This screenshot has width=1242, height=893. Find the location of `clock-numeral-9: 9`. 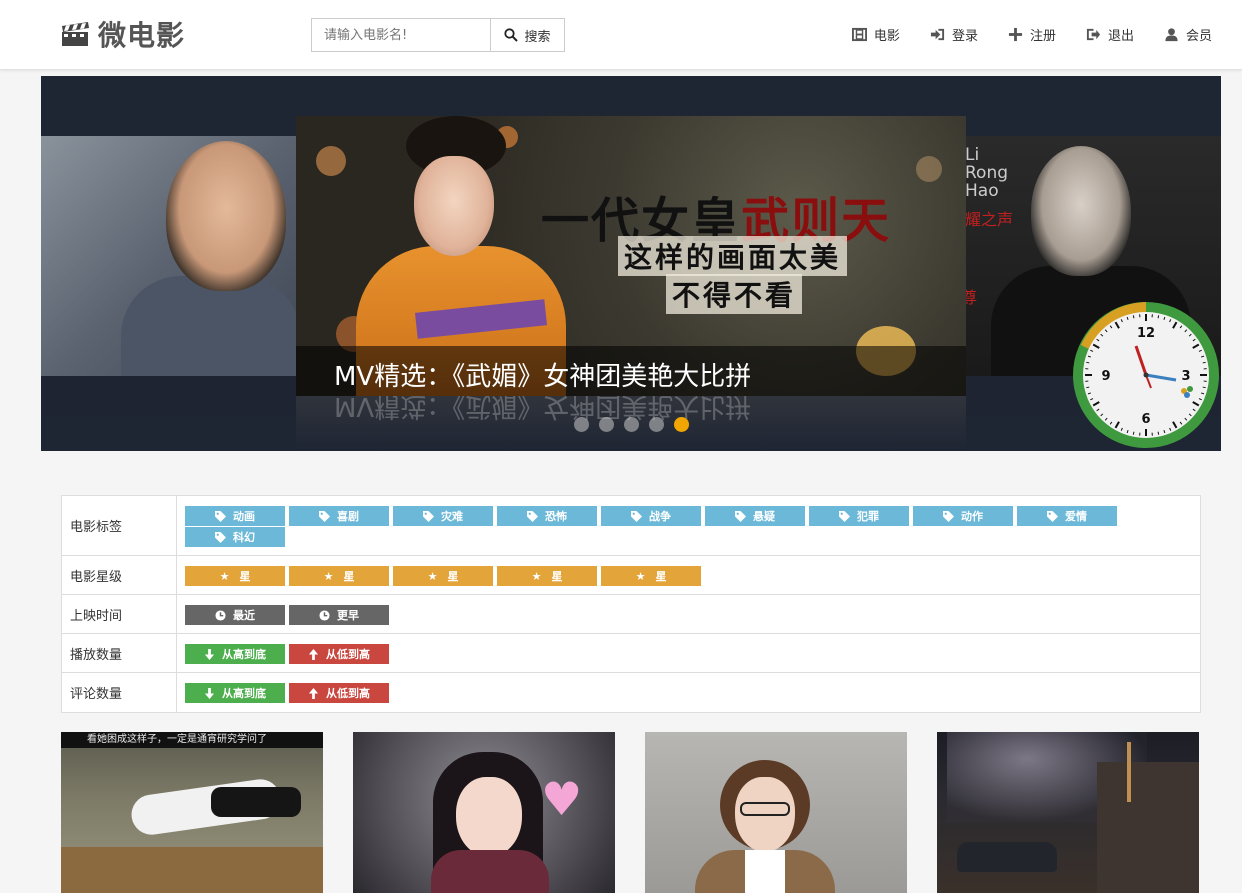

clock-numeral-9: 9 is located at coordinates (1105, 376).